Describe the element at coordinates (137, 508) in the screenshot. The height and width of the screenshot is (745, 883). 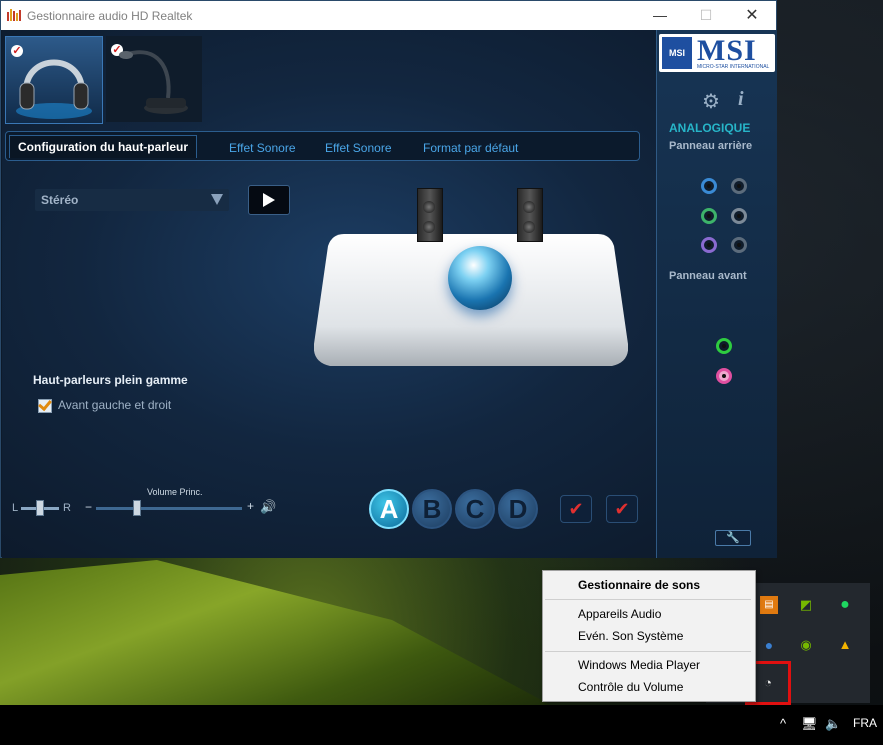
I see `volume-slider-knob` at that location.